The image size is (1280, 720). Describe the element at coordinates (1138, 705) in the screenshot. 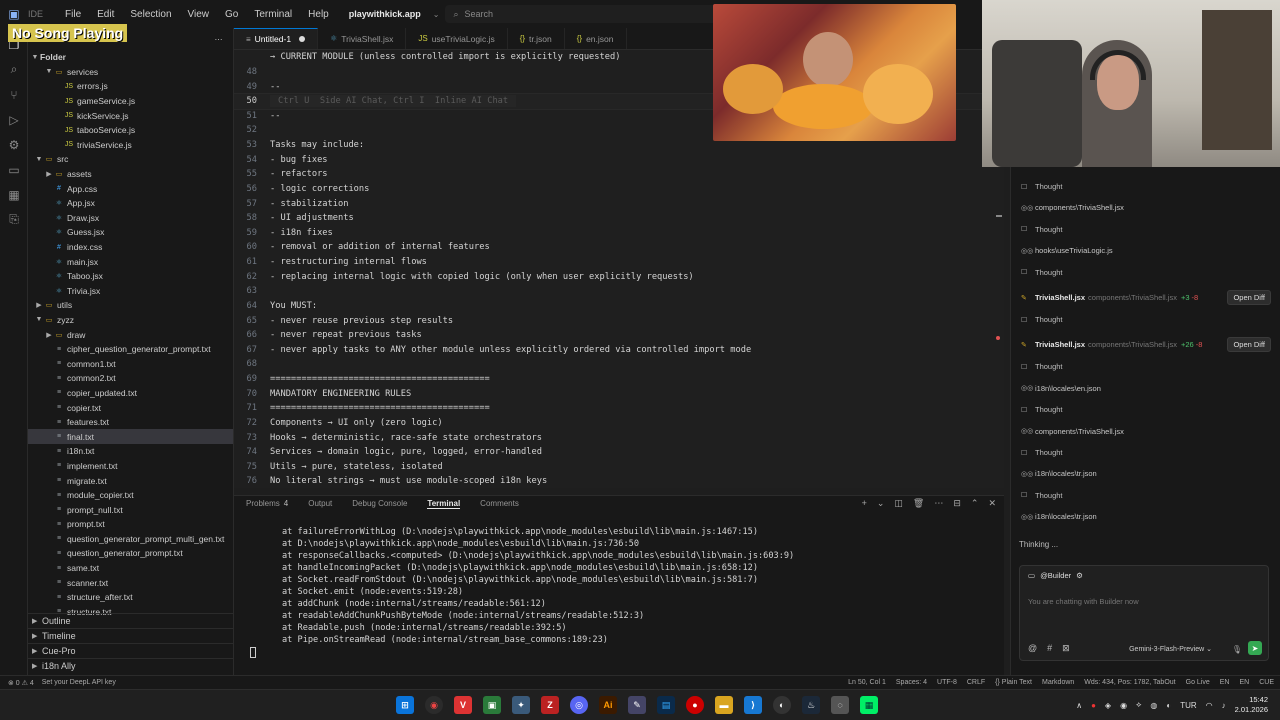

I see `tray-app-icon: ⟡` at that location.